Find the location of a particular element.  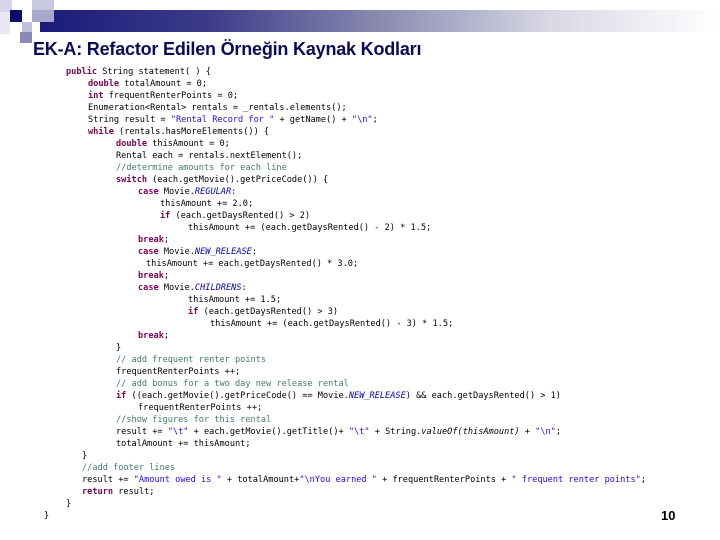

code-line: return result; is located at coordinates (323, 492).